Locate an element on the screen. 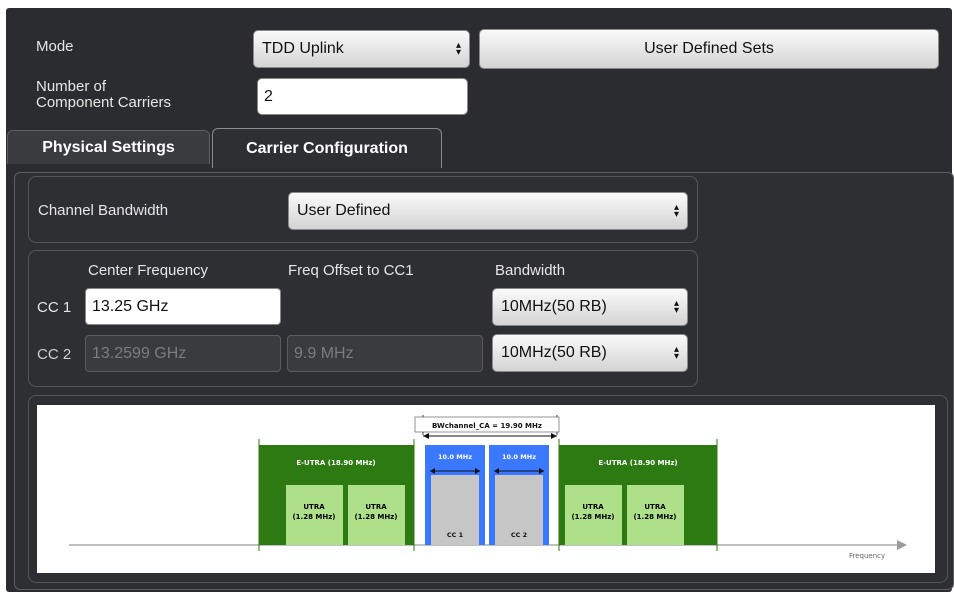 The image size is (954, 595). cc2-freq-offset-input: 9.9 MHz is located at coordinates (385, 353).